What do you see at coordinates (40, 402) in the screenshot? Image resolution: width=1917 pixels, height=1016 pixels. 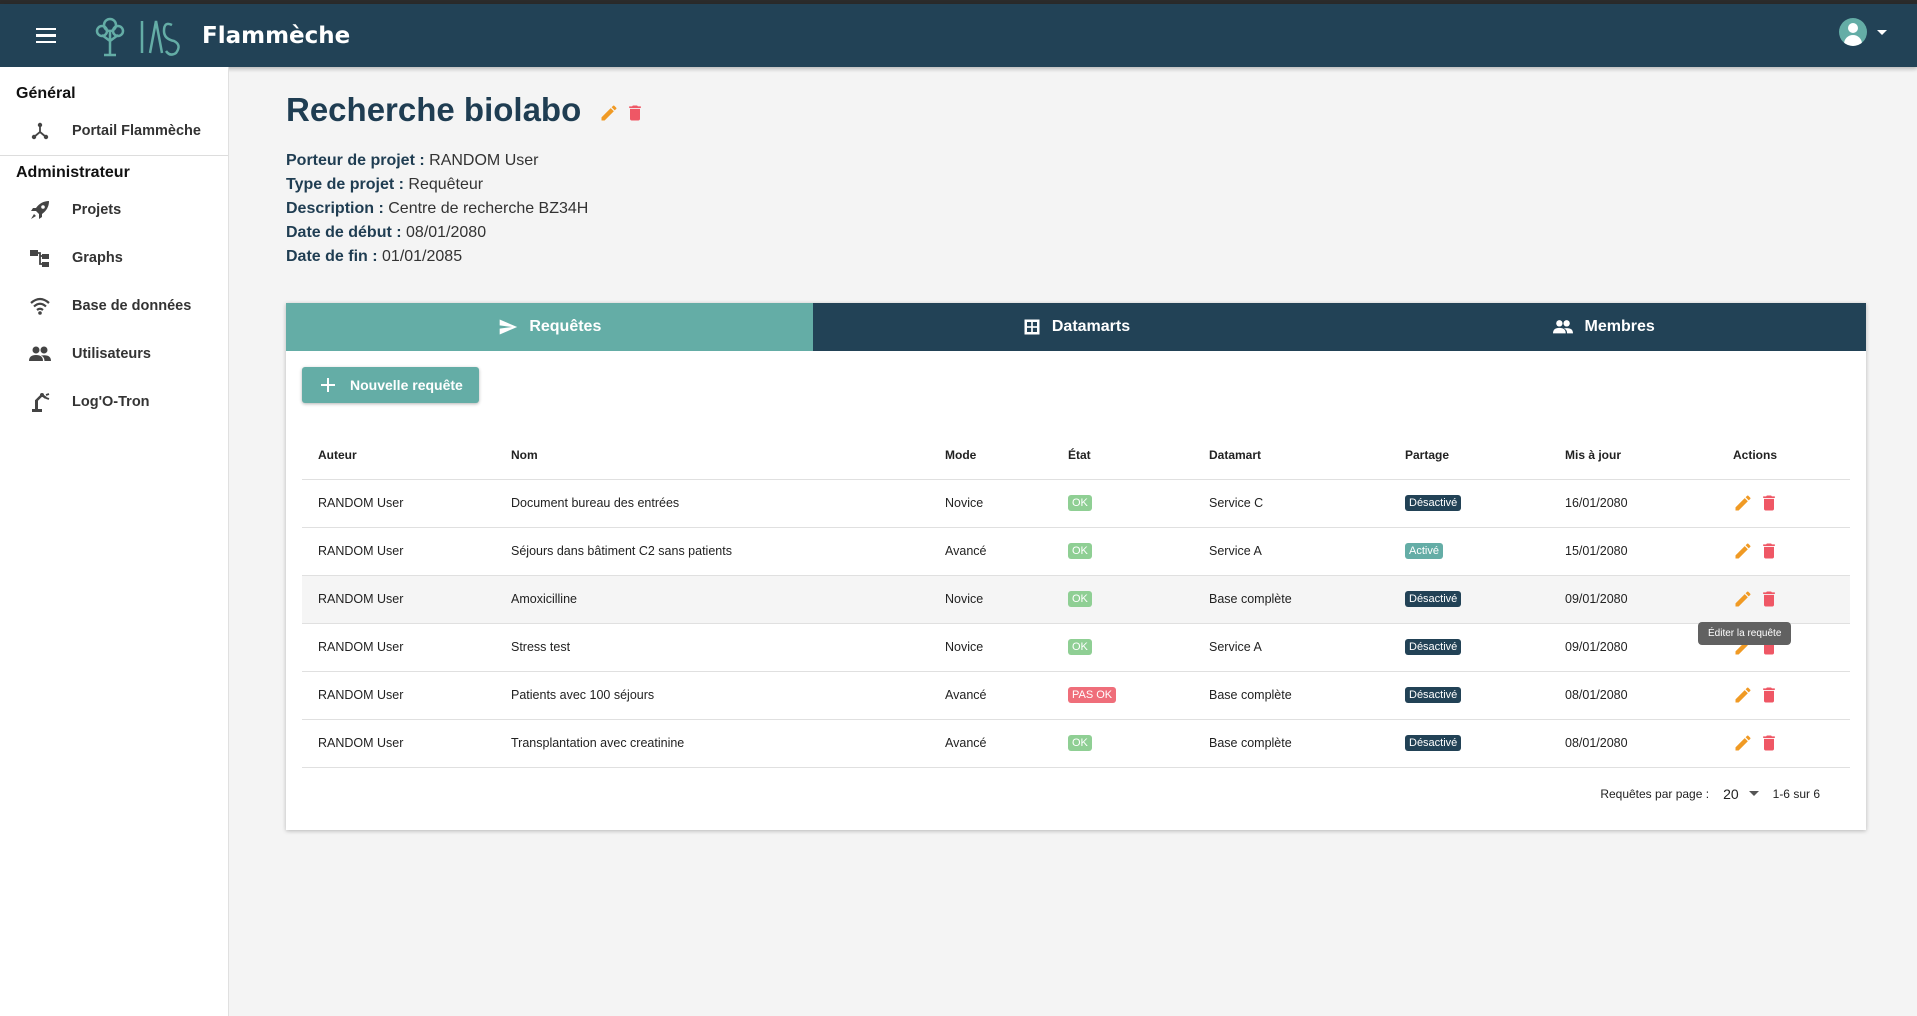 I see `robot-arm-icon` at bounding box center [40, 402].